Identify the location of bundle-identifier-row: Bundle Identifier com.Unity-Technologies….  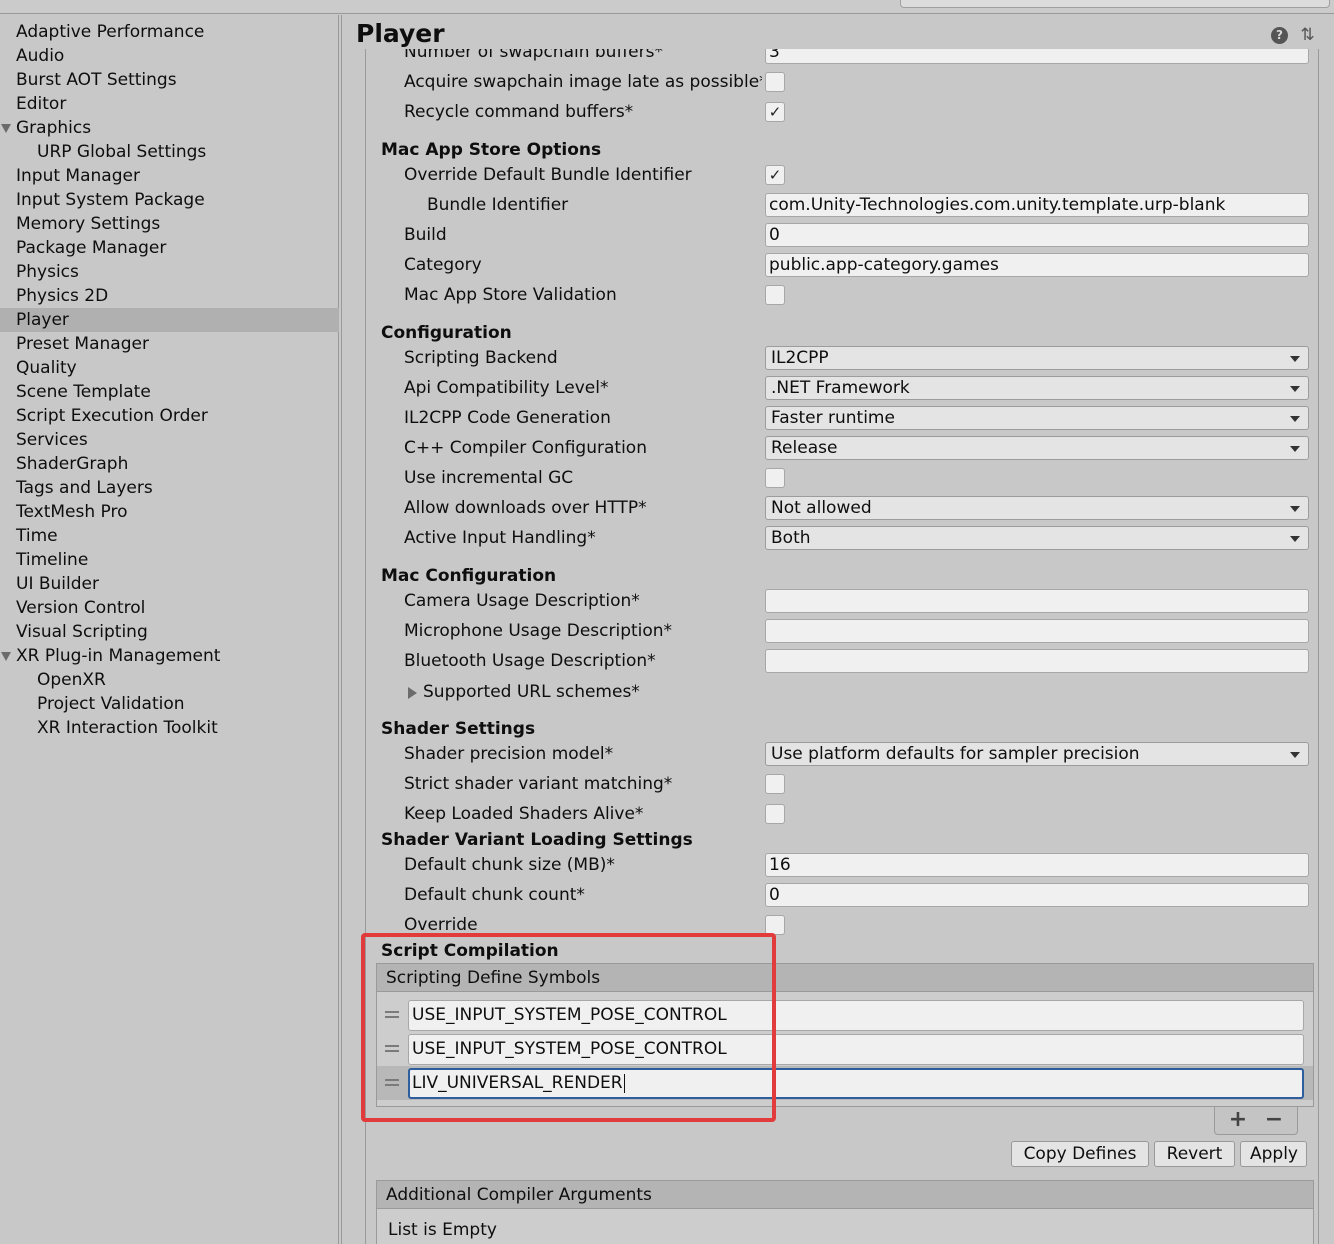
(838, 205).